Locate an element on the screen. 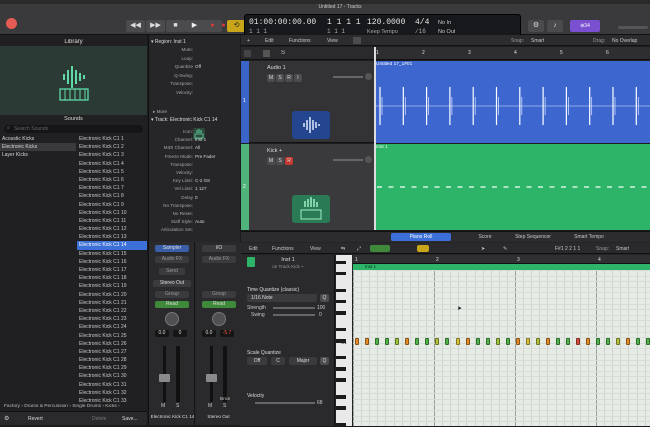 The height and width of the screenshot is (427, 650). category-item: Layer Kicks is located at coordinates (38, 155).